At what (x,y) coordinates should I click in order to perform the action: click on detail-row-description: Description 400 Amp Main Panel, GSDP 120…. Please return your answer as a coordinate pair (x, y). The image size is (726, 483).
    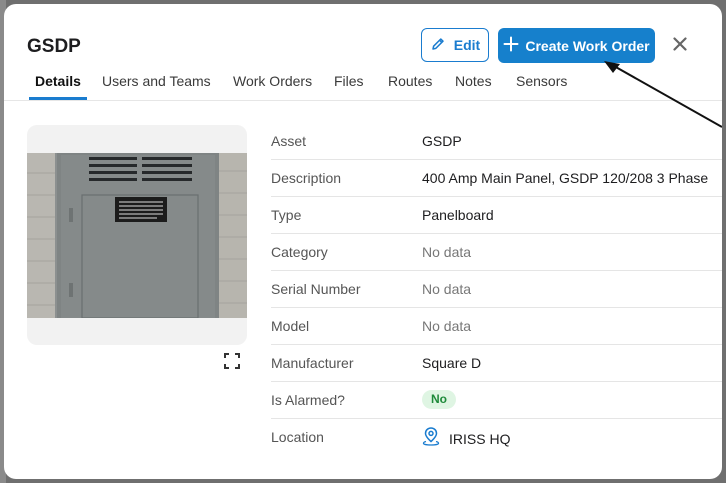
    Looking at the image, I should click on (496, 178).